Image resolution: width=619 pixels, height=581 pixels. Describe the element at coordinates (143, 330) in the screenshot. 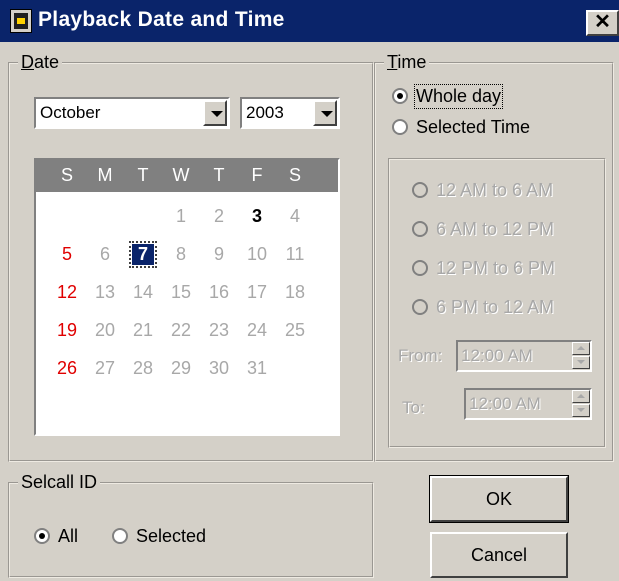

I see `calendar-day: 21` at that location.